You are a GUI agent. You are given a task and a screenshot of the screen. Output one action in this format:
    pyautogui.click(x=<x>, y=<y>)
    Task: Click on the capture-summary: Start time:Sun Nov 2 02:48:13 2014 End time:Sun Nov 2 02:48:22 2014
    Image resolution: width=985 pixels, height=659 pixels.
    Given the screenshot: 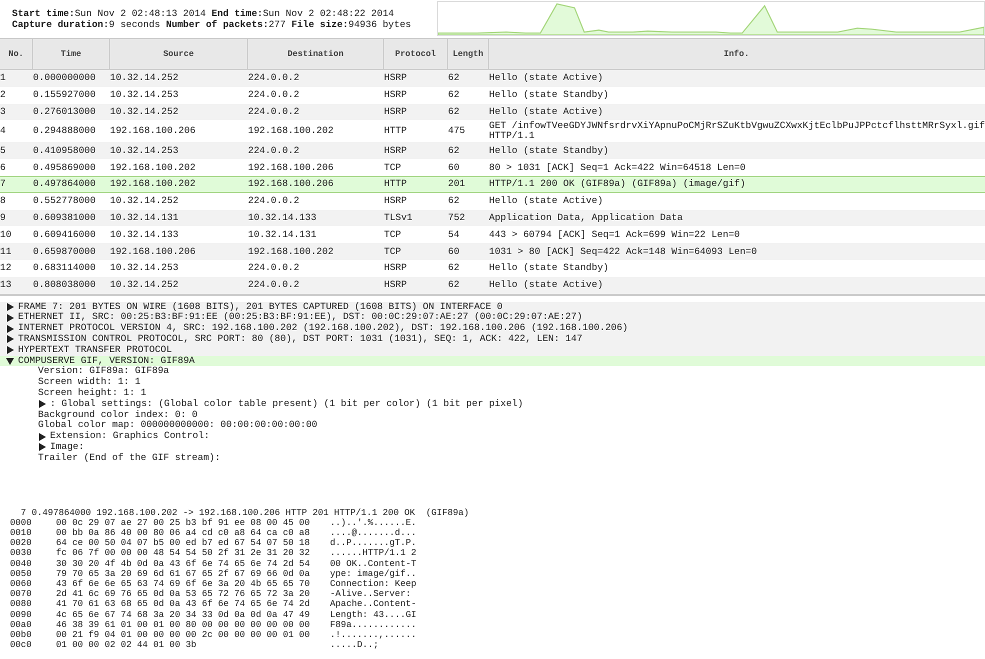 What is the action you would take?
    pyautogui.click(x=203, y=13)
    